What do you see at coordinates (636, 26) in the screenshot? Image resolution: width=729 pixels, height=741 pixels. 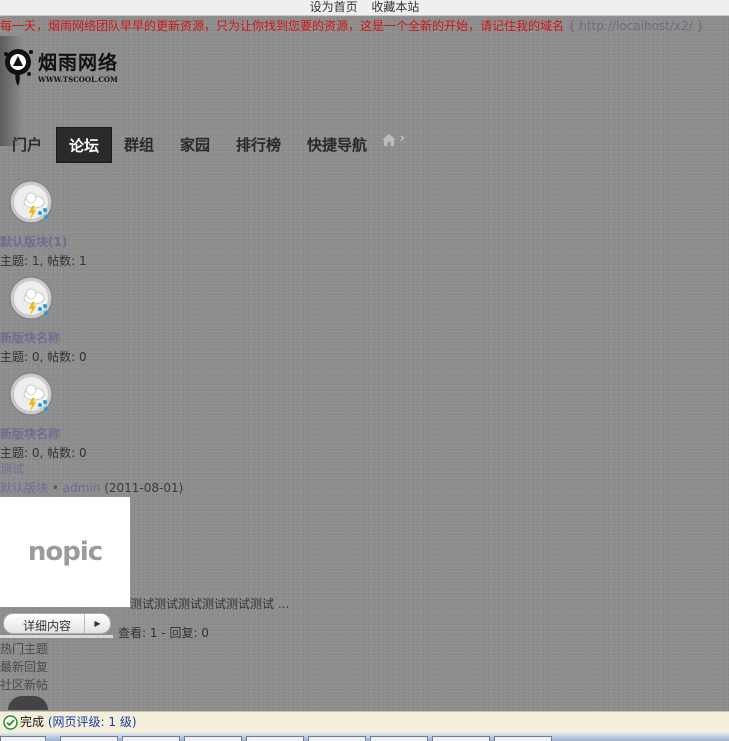 I see `announcement-url: { http://localhost/x2/ }` at bounding box center [636, 26].